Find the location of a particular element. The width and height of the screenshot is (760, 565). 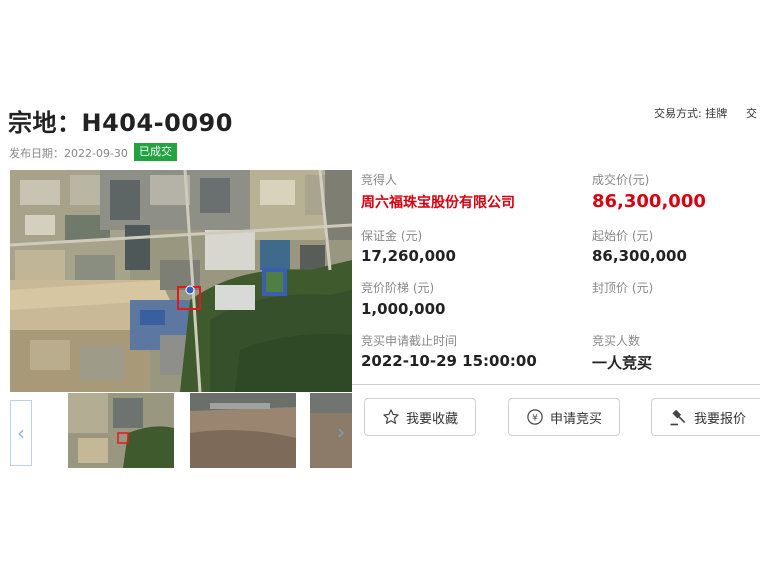

trade-mode: 交易方式: 挂牌 is located at coordinates (691, 113).